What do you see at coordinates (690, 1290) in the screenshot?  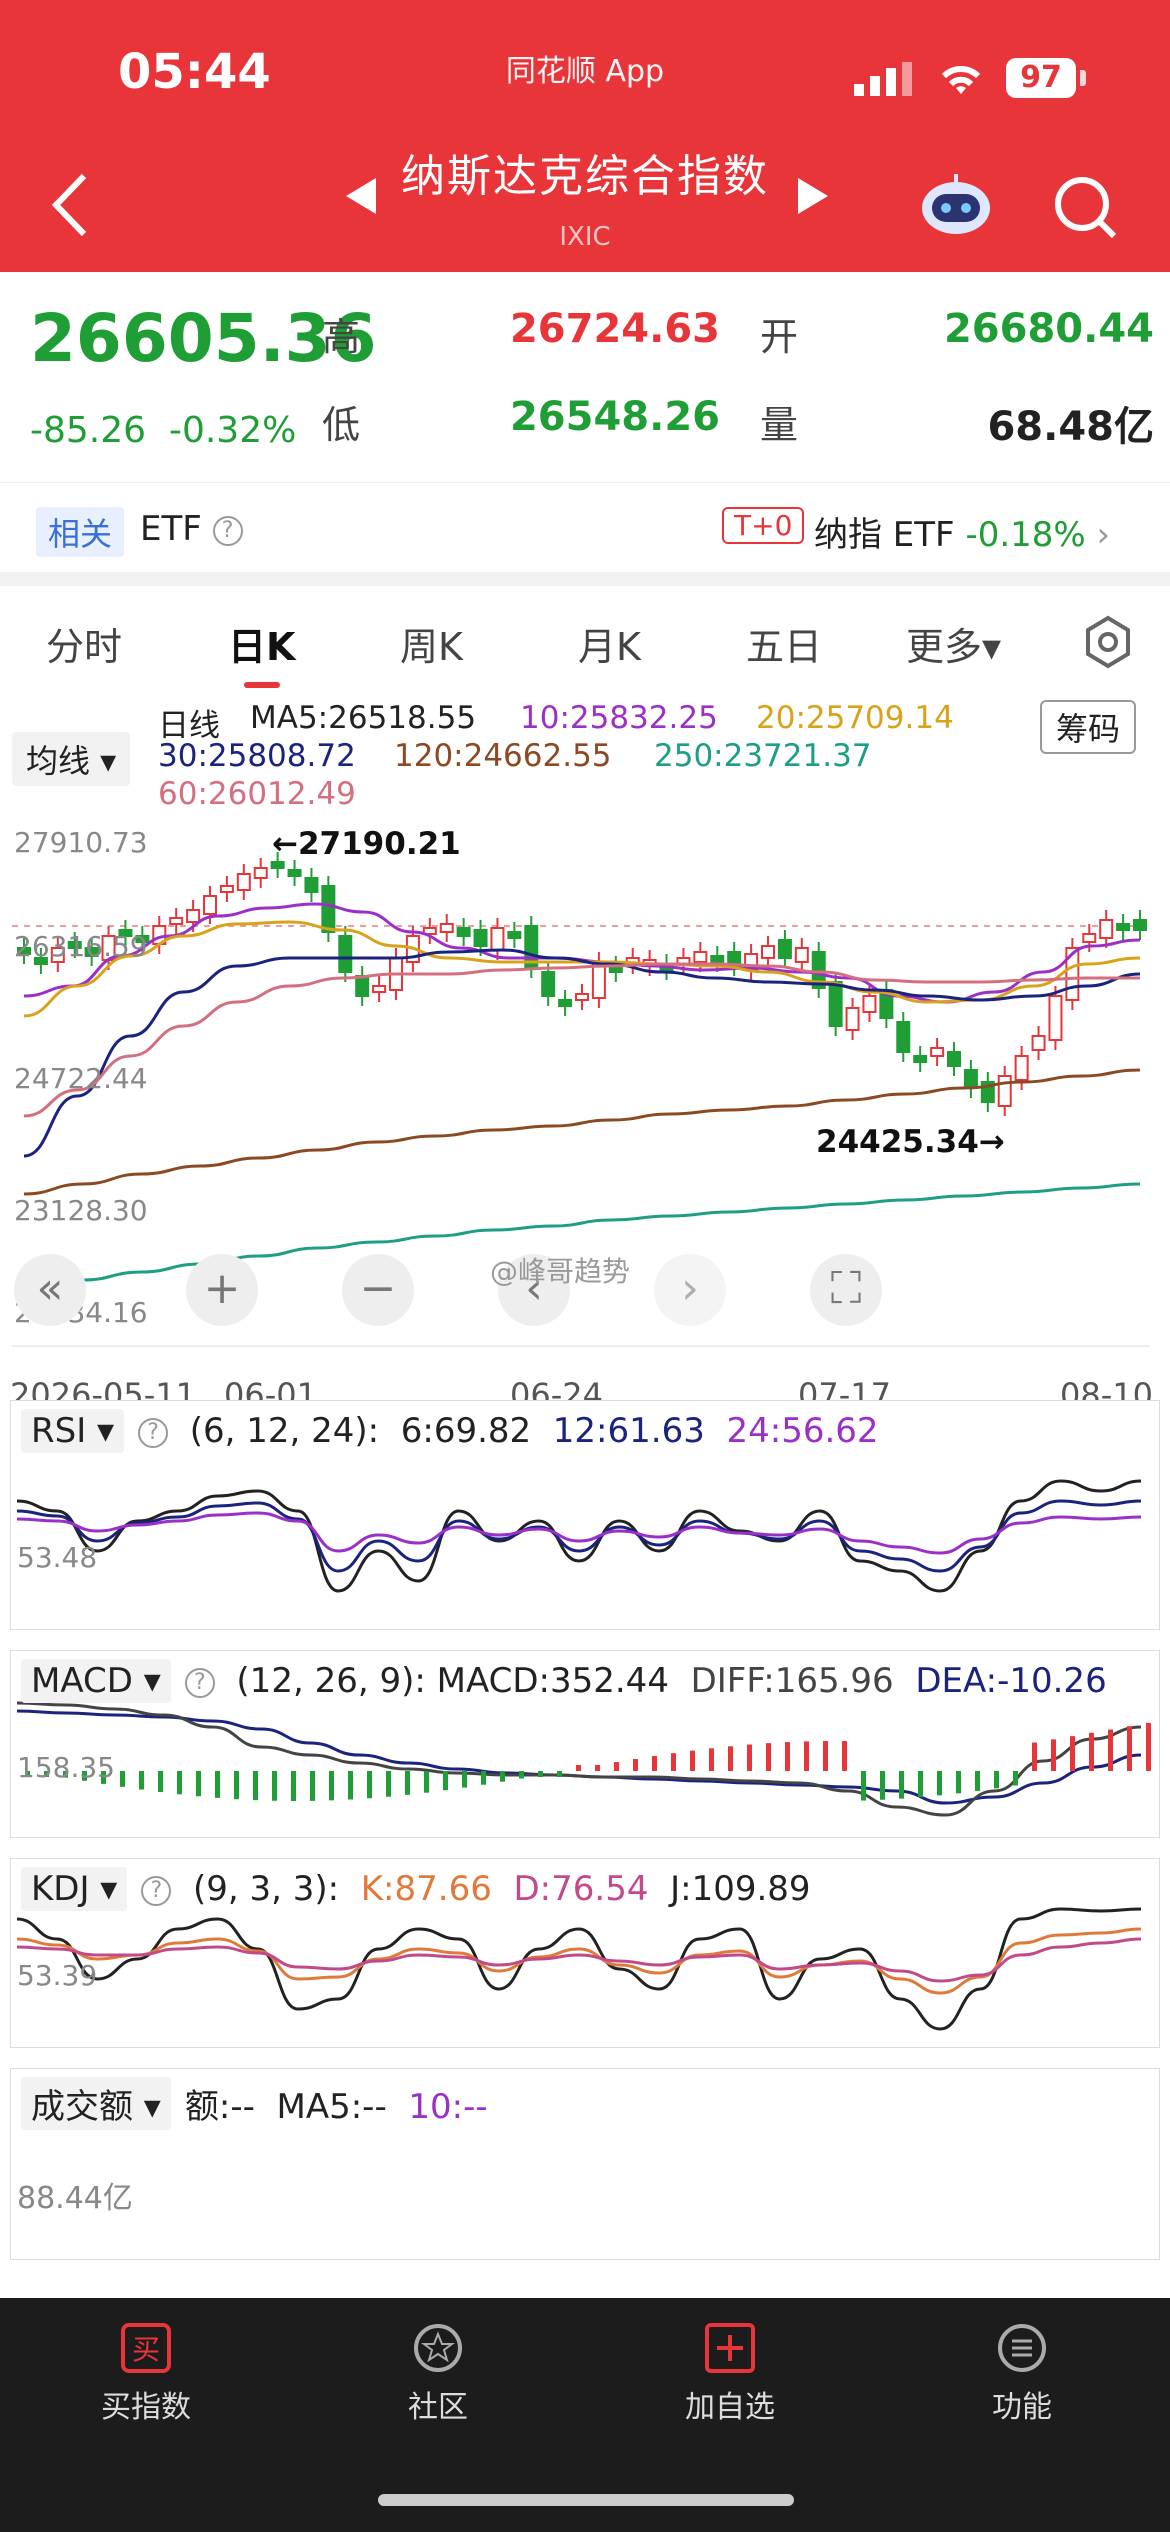 I see `next-button: ›` at bounding box center [690, 1290].